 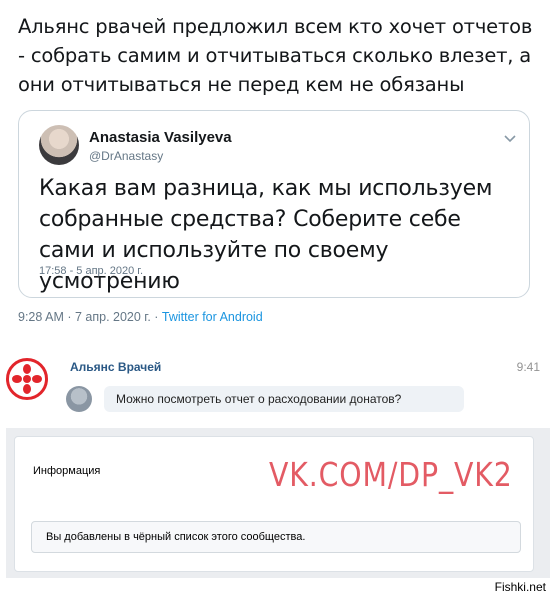 What do you see at coordinates (115, 367) in the screenshot?
I see `sender-name: Альянс Врачей` at bounding box center [115, 367].